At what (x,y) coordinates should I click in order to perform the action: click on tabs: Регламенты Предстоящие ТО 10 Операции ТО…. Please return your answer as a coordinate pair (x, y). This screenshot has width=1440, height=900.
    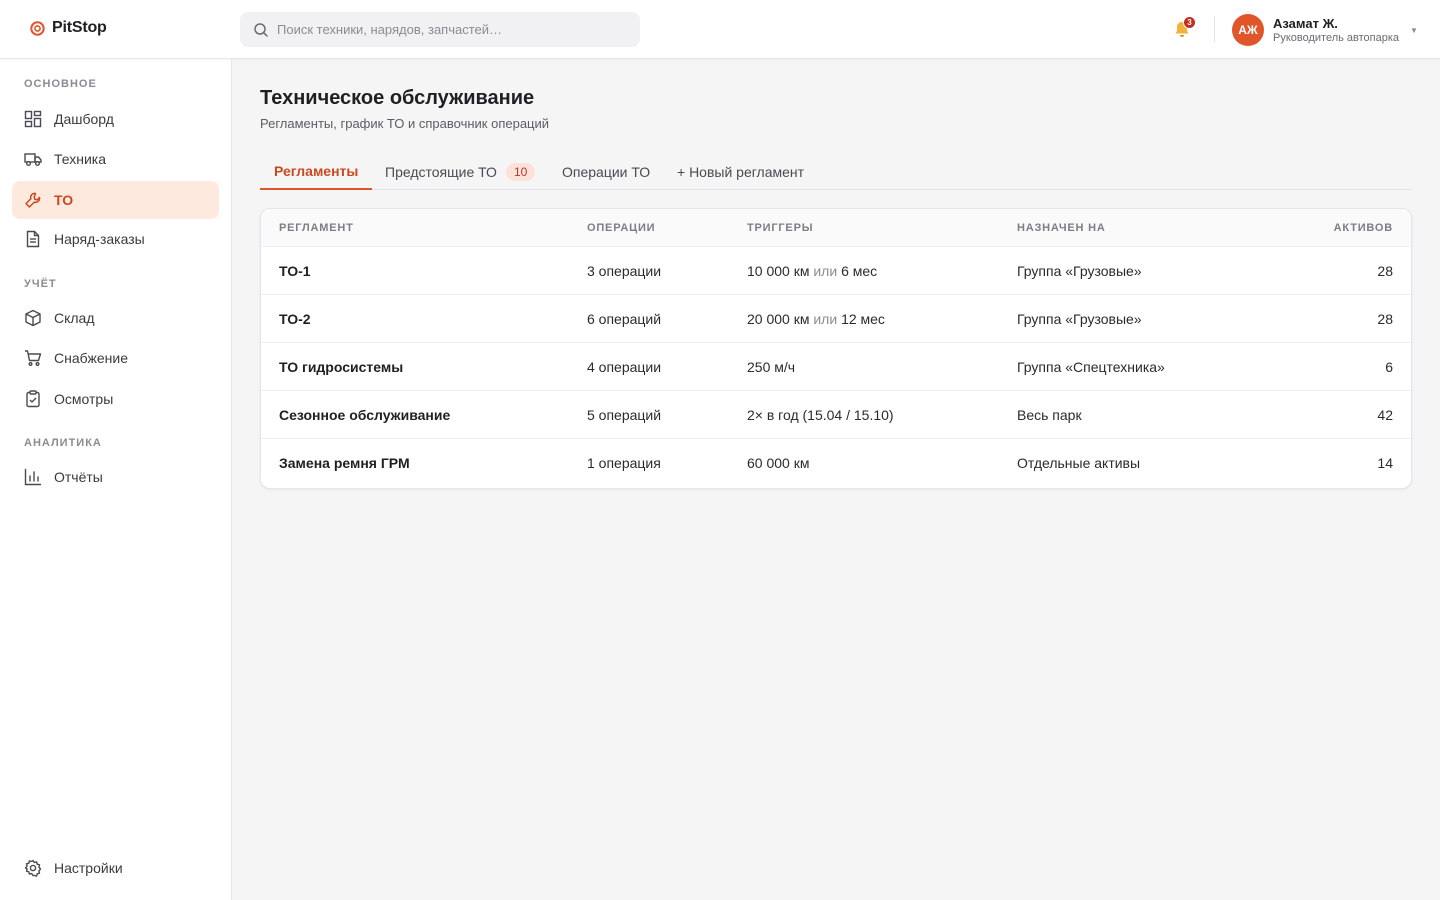
    Looking at the image, I should click on (836, 172).